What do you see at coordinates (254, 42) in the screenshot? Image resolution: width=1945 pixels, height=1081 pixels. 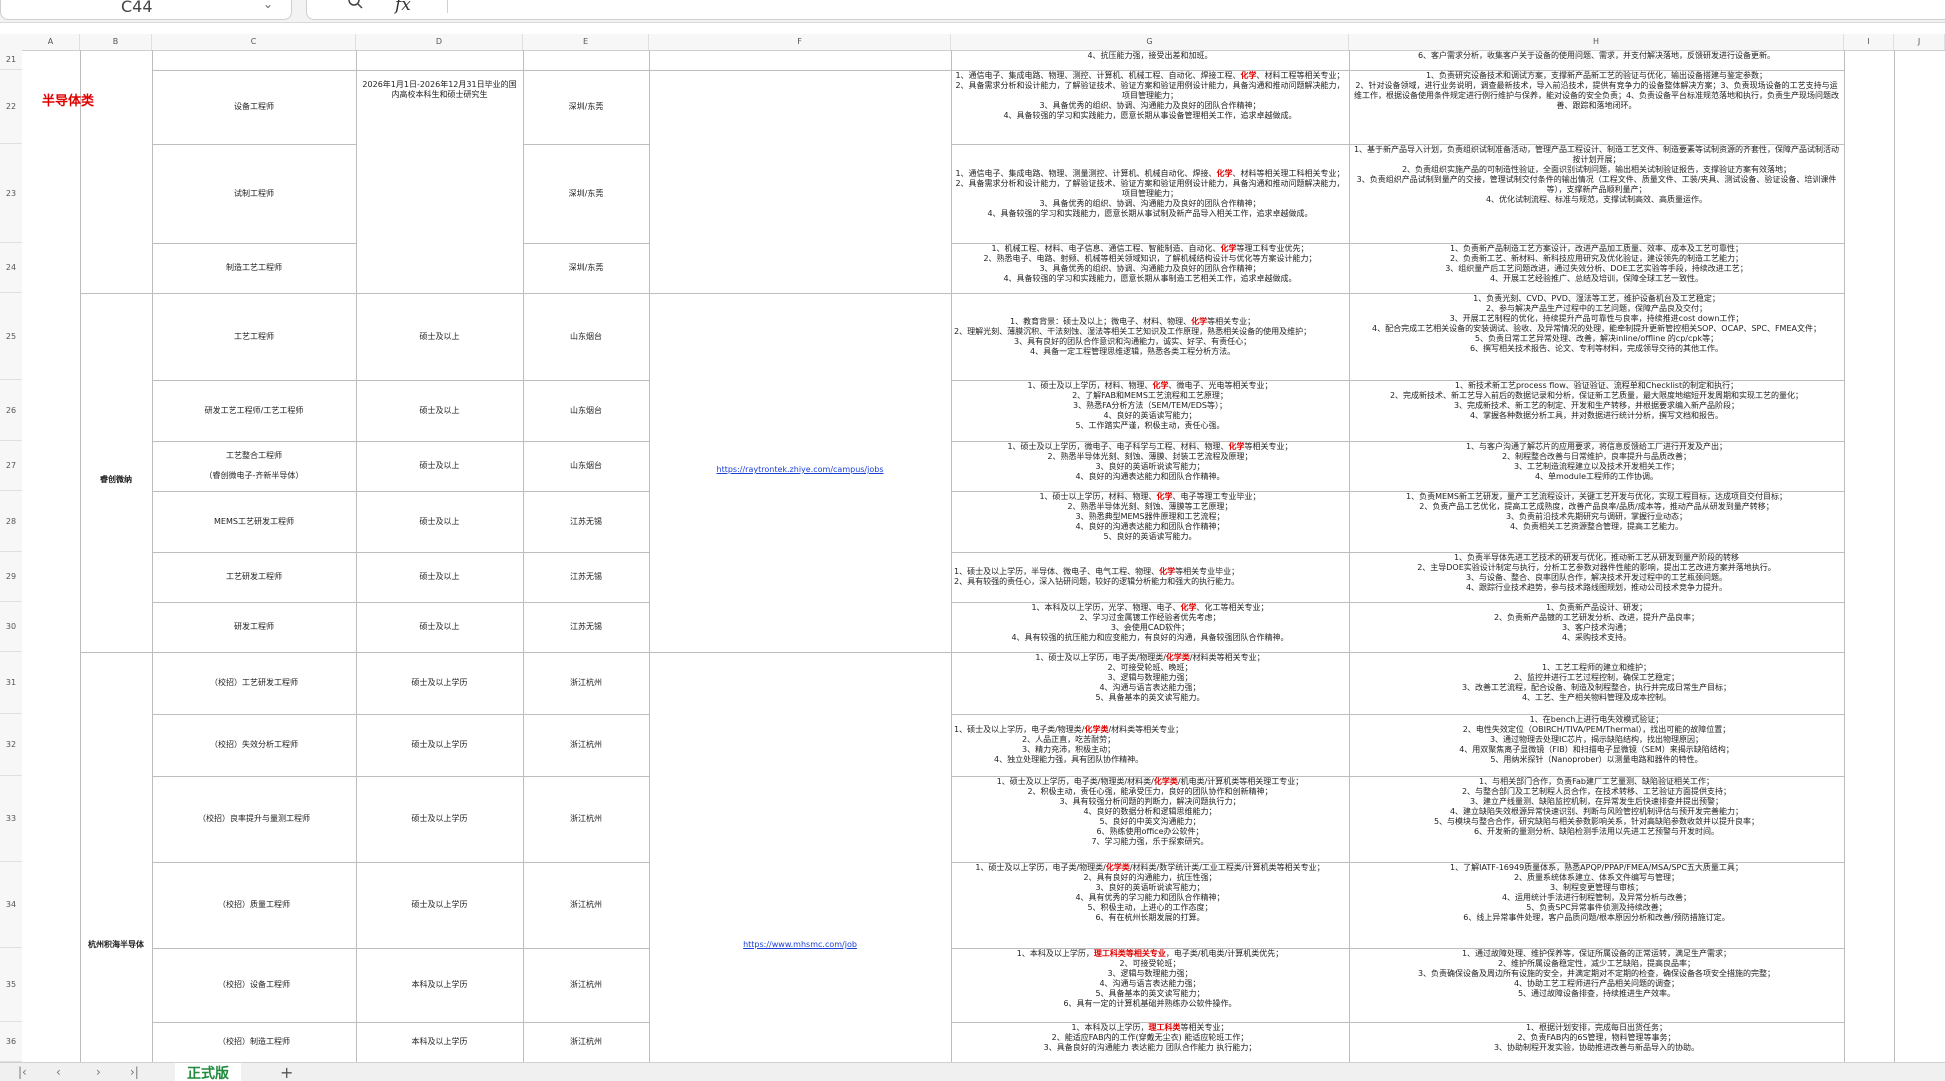 I see `column-header-c: C` at bounding box center [254, 42].